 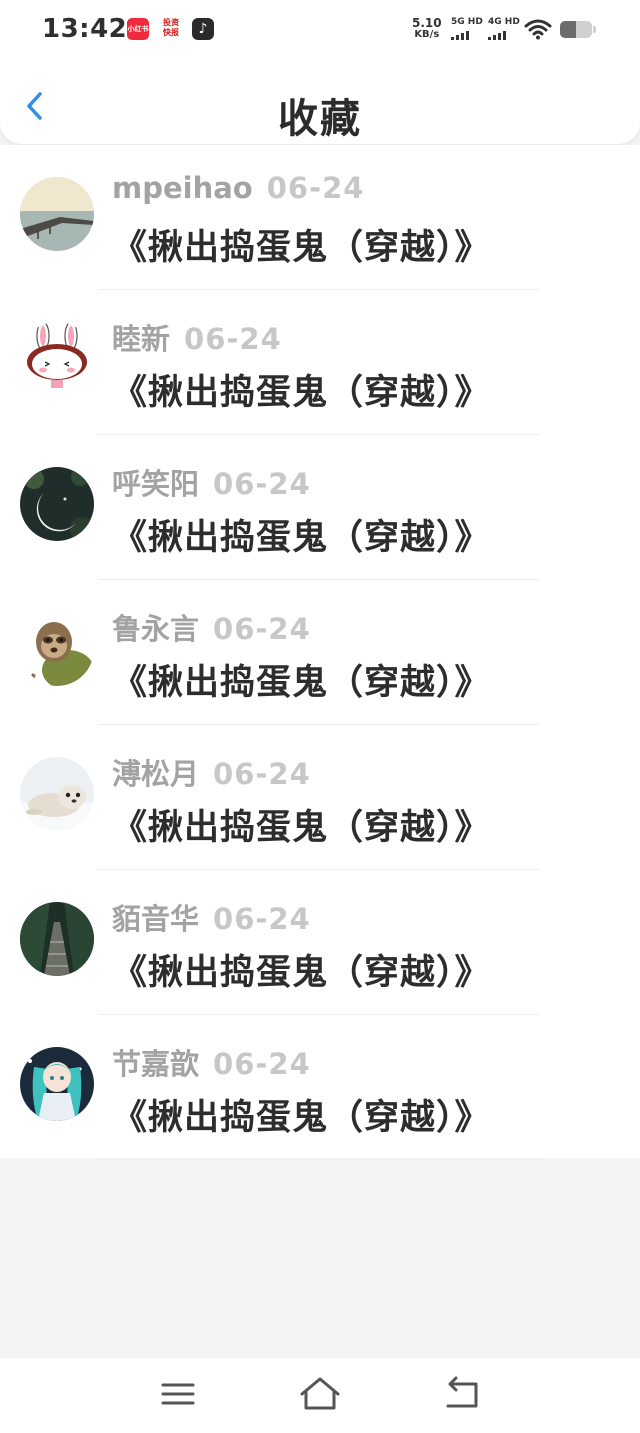 I want to click on header: 收藏, so click(x=320, y=101).